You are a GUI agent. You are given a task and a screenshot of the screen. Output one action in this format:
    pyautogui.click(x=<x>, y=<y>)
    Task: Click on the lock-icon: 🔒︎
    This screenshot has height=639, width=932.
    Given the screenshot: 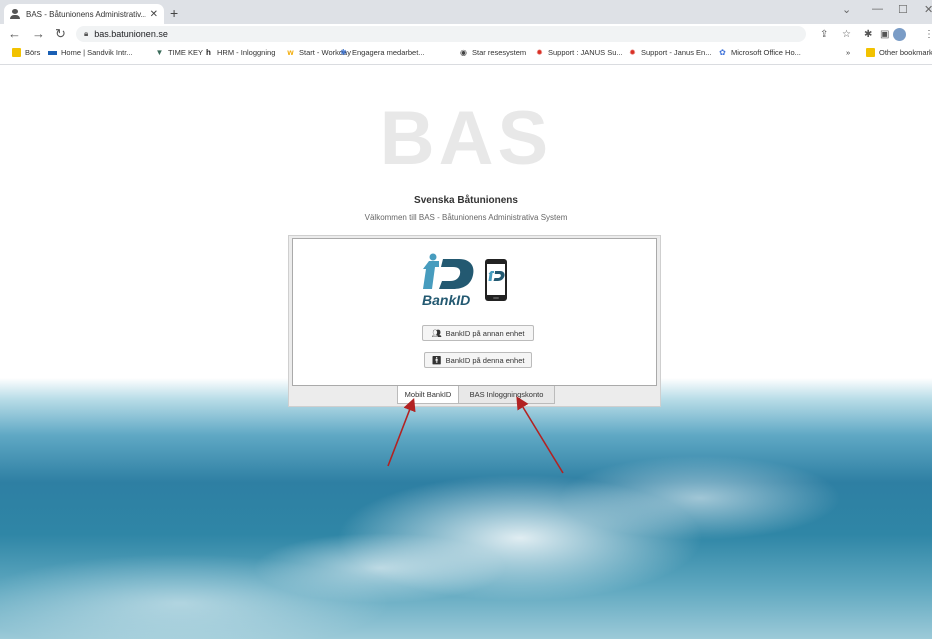 What is the action you would take?
    pyautogui.click(x=86, y=34)
    